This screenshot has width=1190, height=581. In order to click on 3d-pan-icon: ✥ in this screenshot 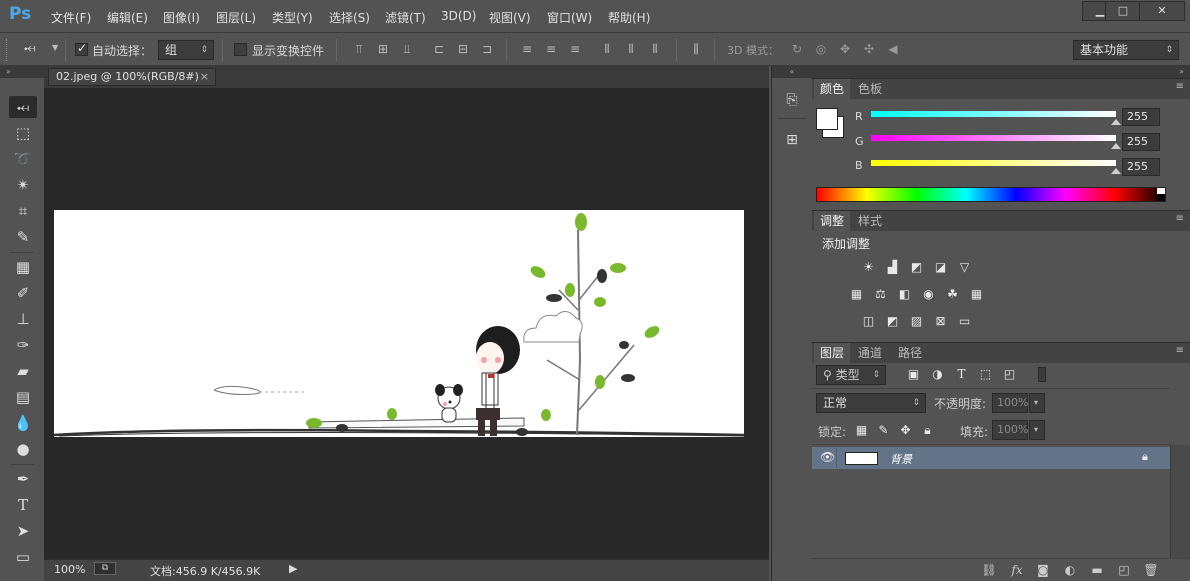, I will do `click(845, 49)`.